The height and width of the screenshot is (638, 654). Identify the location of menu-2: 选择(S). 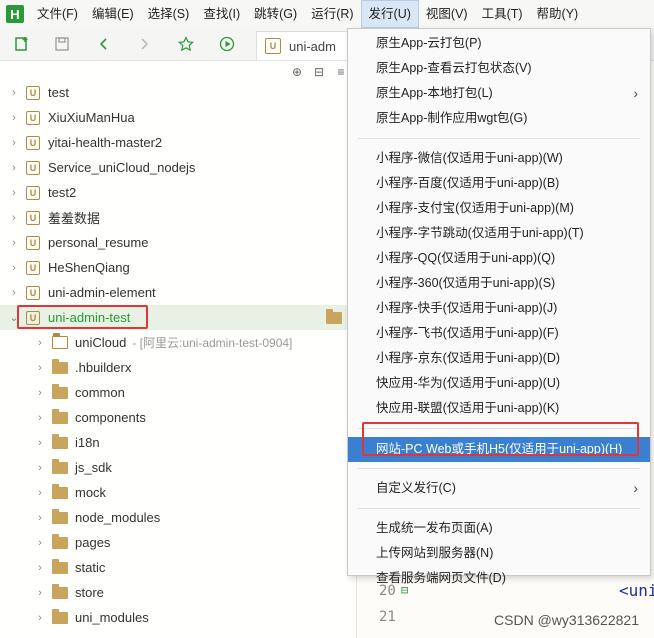
(169, 14).